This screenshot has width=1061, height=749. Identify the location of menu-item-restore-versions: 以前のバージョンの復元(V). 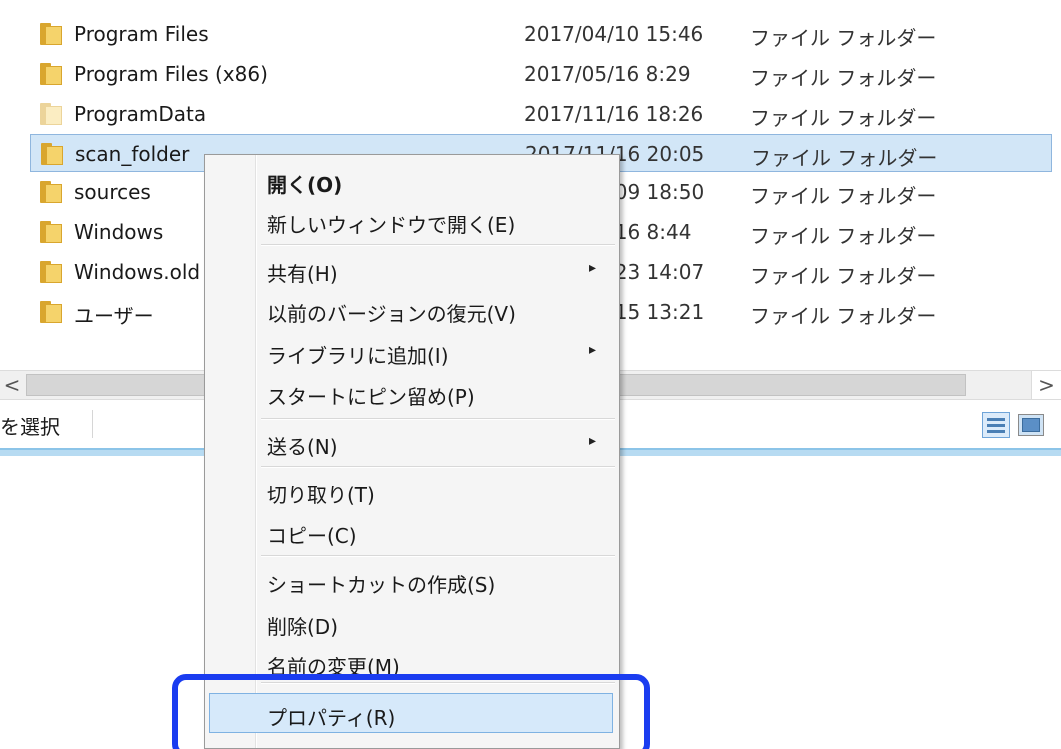
(412, 310).